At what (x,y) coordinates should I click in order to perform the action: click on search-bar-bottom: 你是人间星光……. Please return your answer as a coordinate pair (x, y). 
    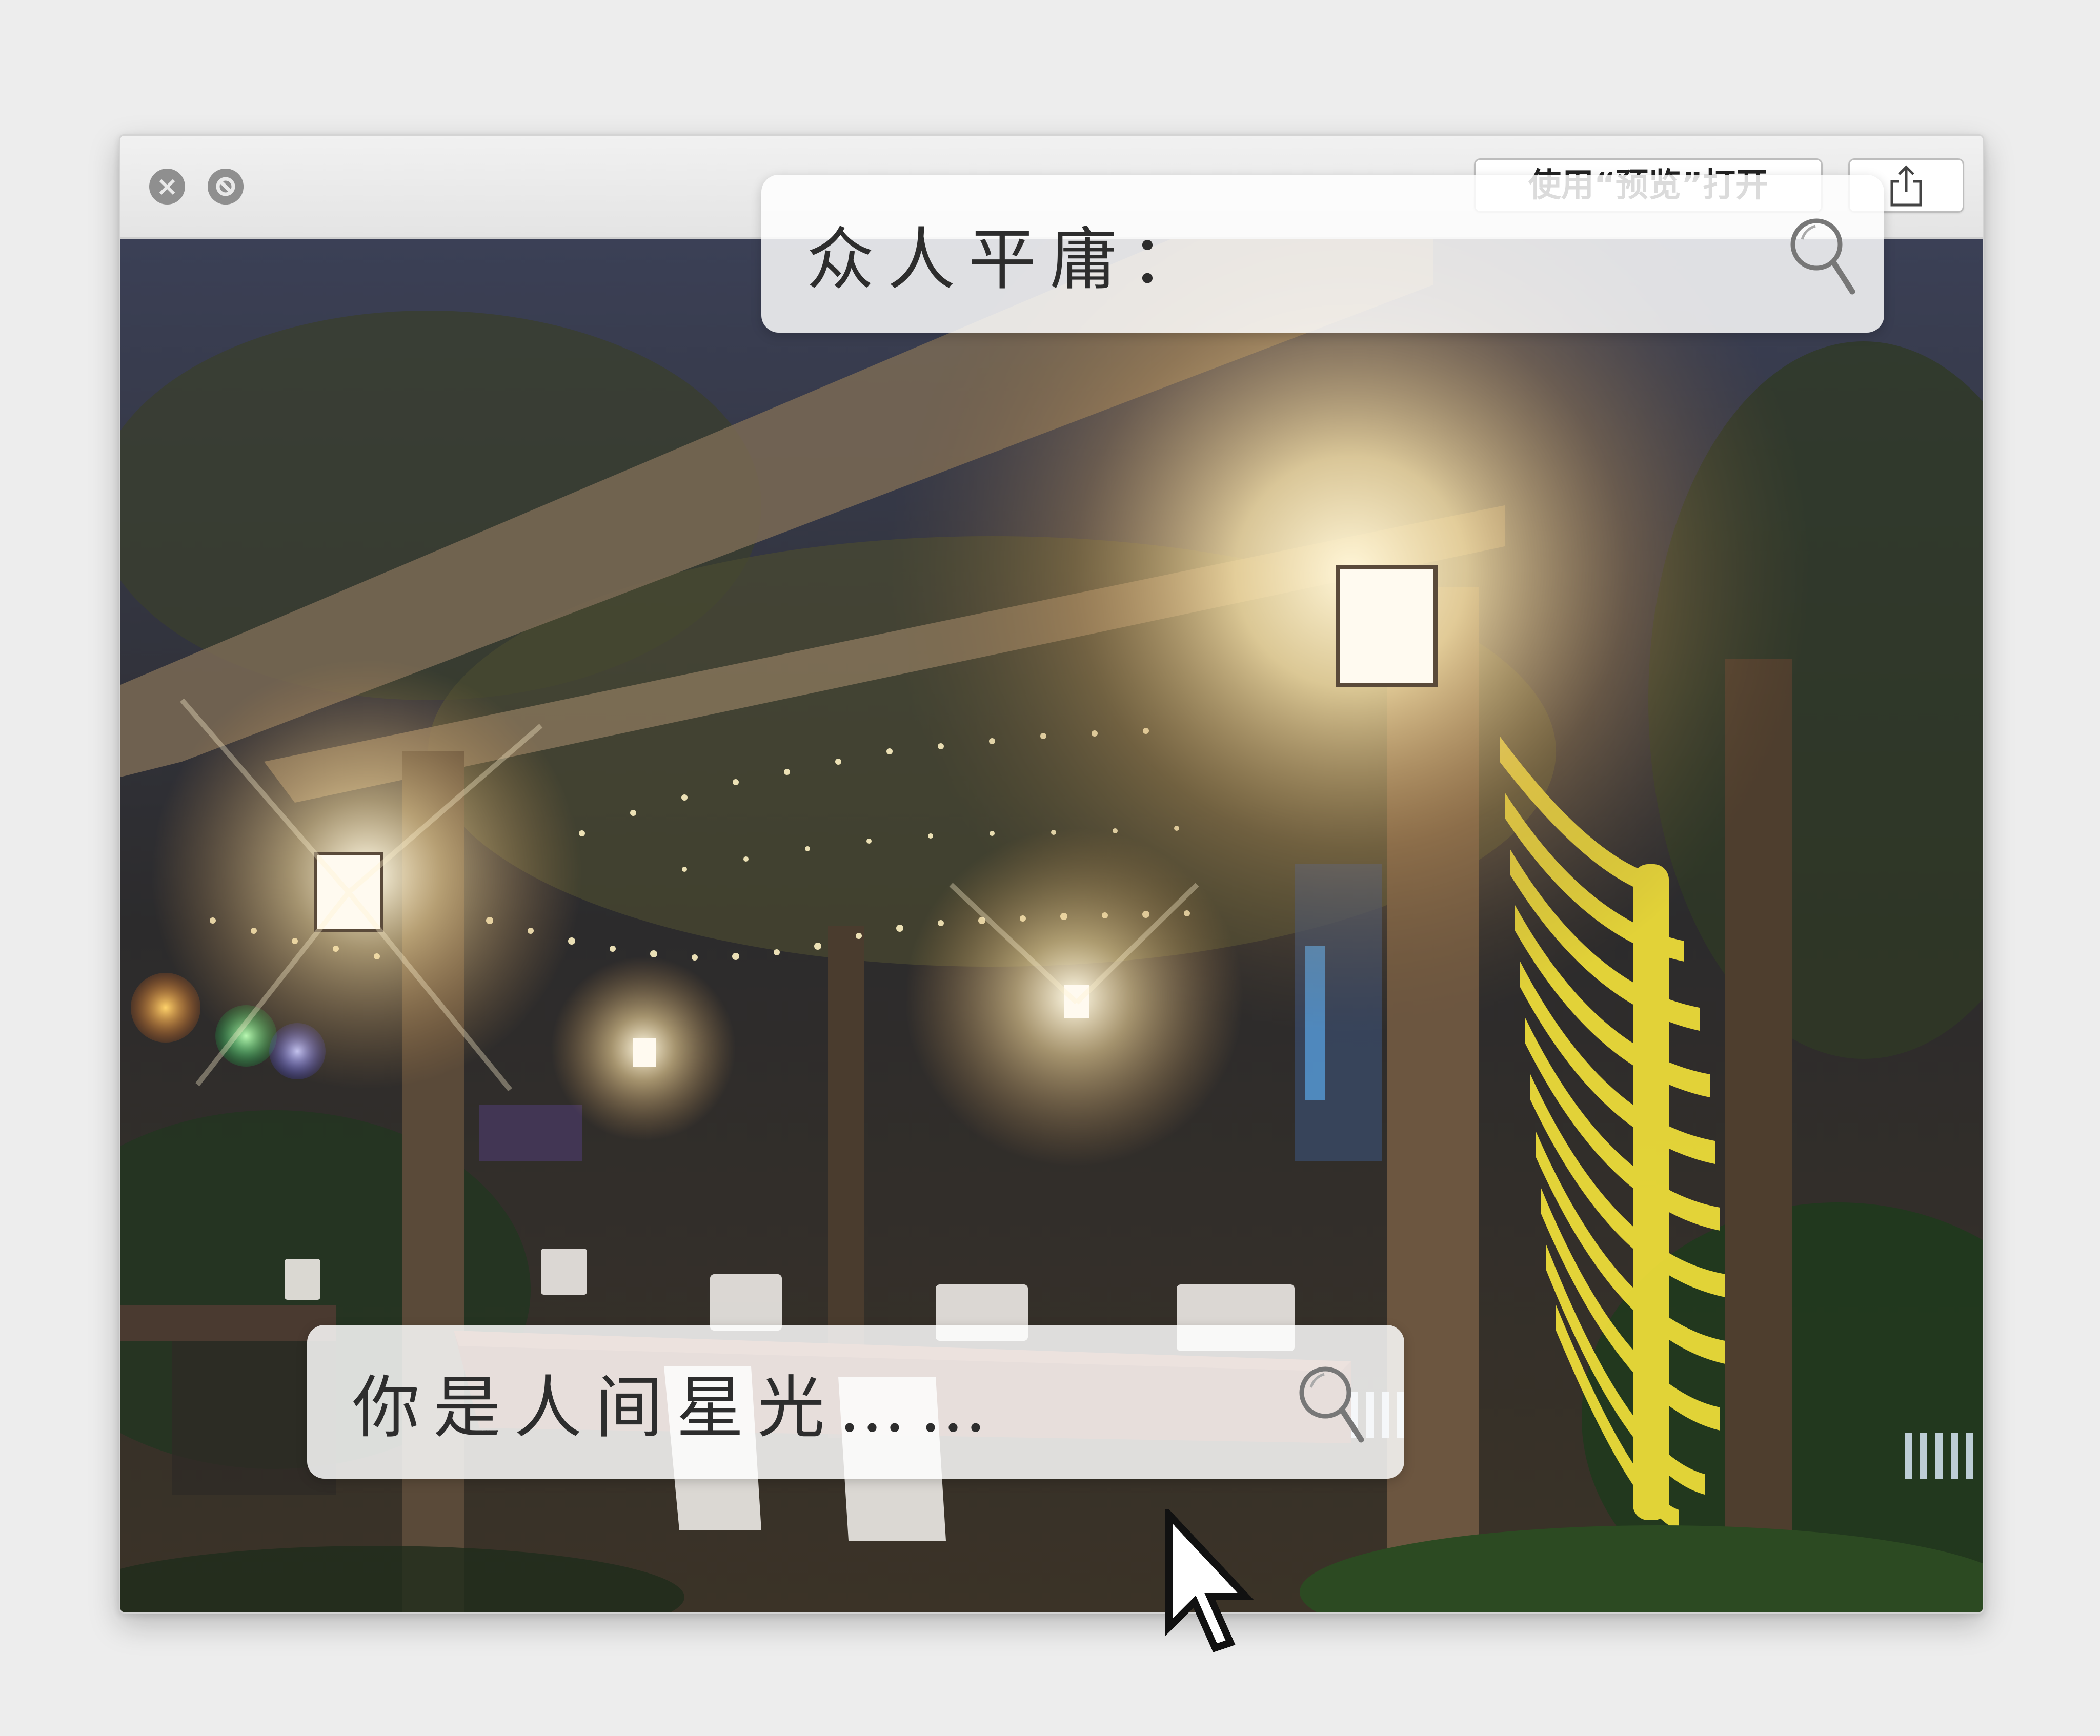
    Looking at the image, I should click on (855, 1402).